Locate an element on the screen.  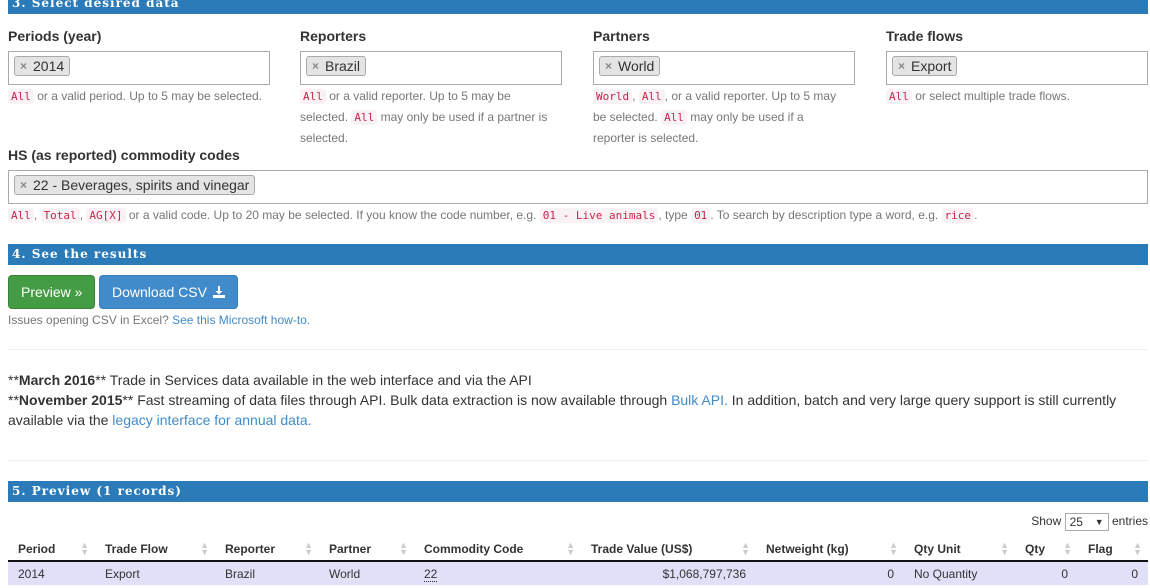
periods-chip-label: 2014 is located at coordinates (49, 66).